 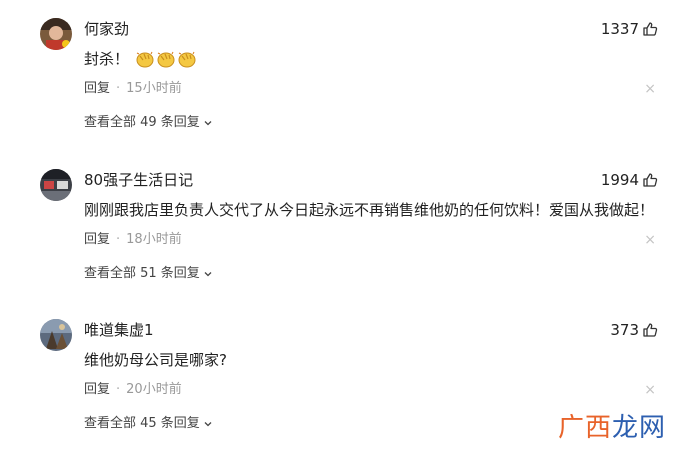 I want to click on like-count: 373, so click(x=624, y=330).